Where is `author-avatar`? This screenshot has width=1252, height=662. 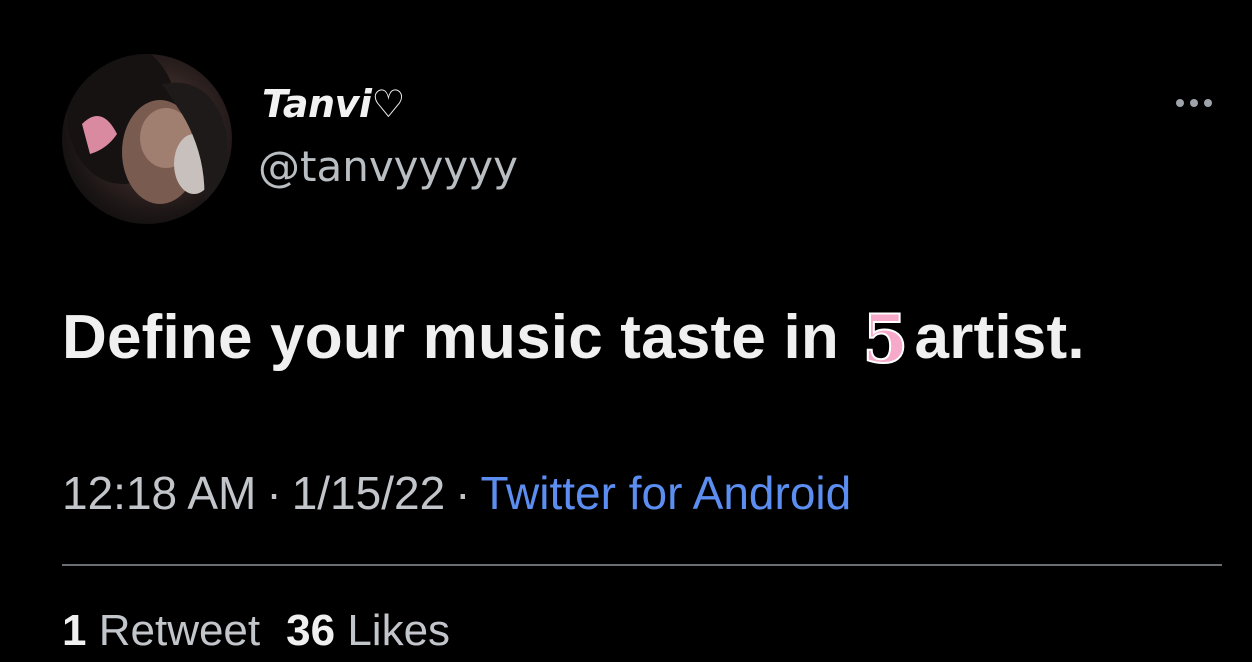
author-avatar is located at coordinates (147, 139).